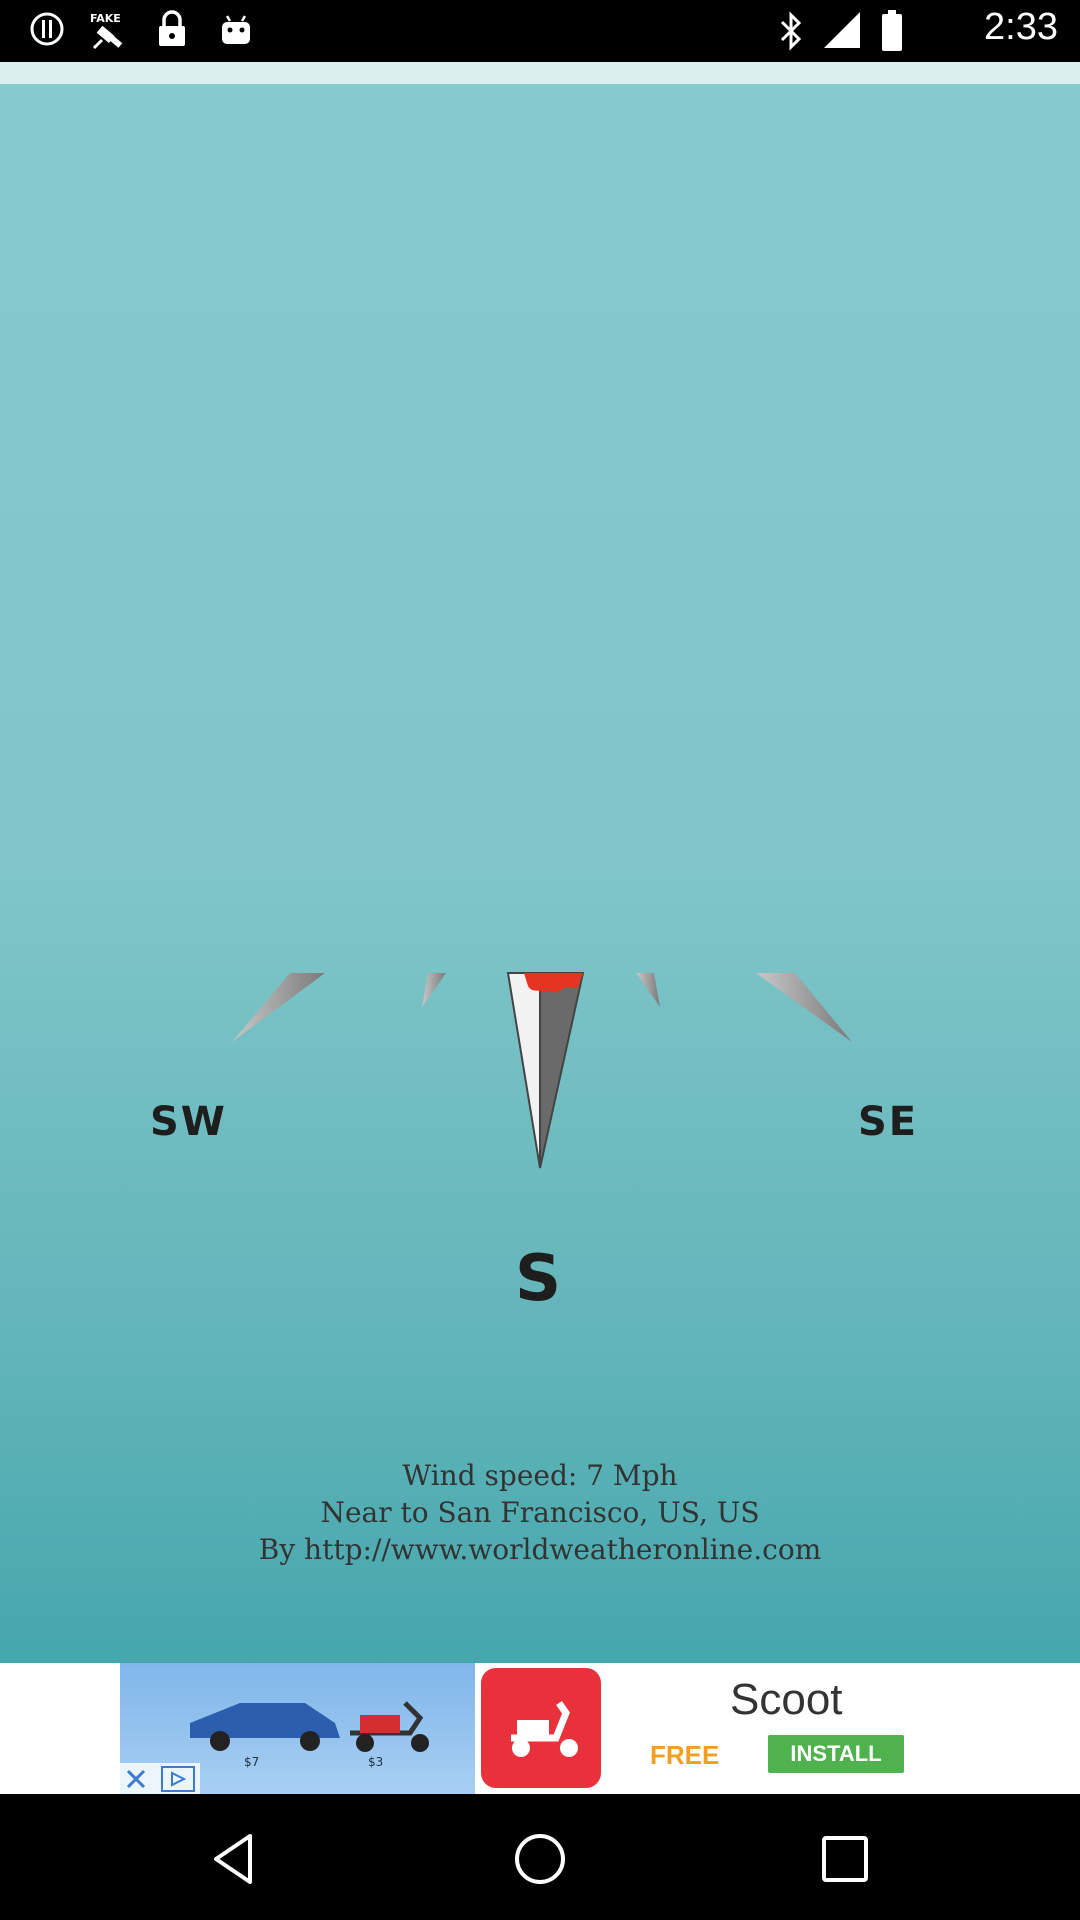 The width and height of the screenshot is (1080, 1920). I want to click on status-bar: FAKE 2:33, so click(540, 31).